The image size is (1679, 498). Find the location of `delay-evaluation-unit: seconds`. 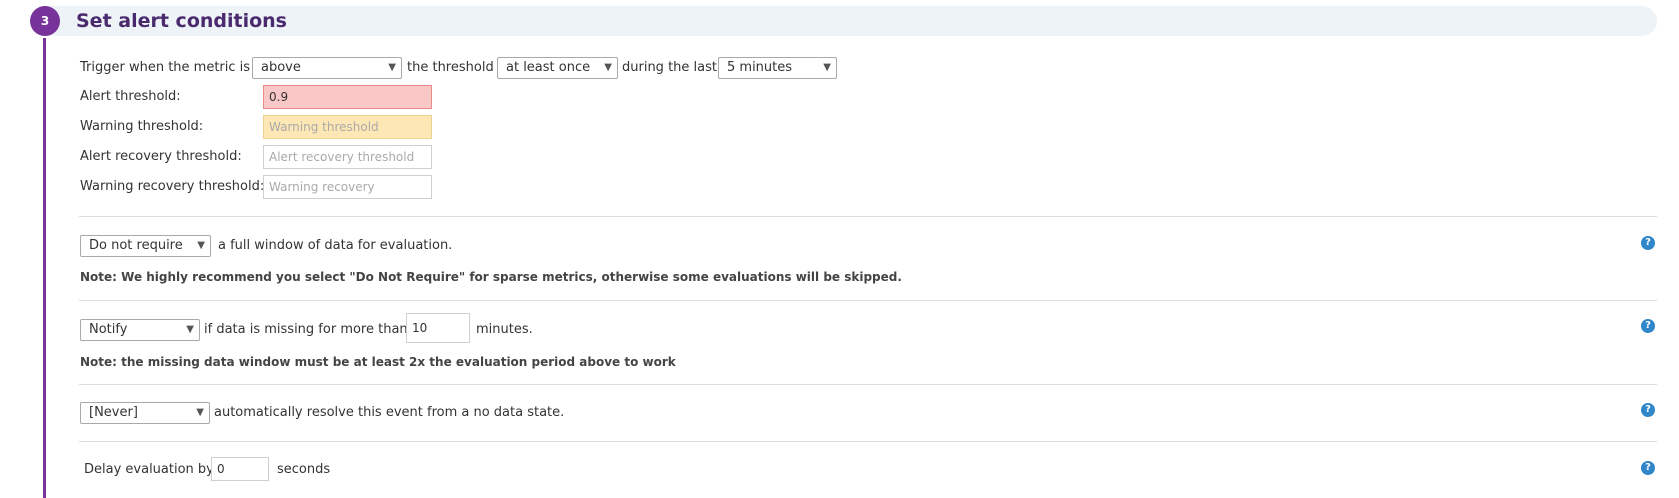

delay-evaluation-unit: seconds is located at coordinates (304, 469).